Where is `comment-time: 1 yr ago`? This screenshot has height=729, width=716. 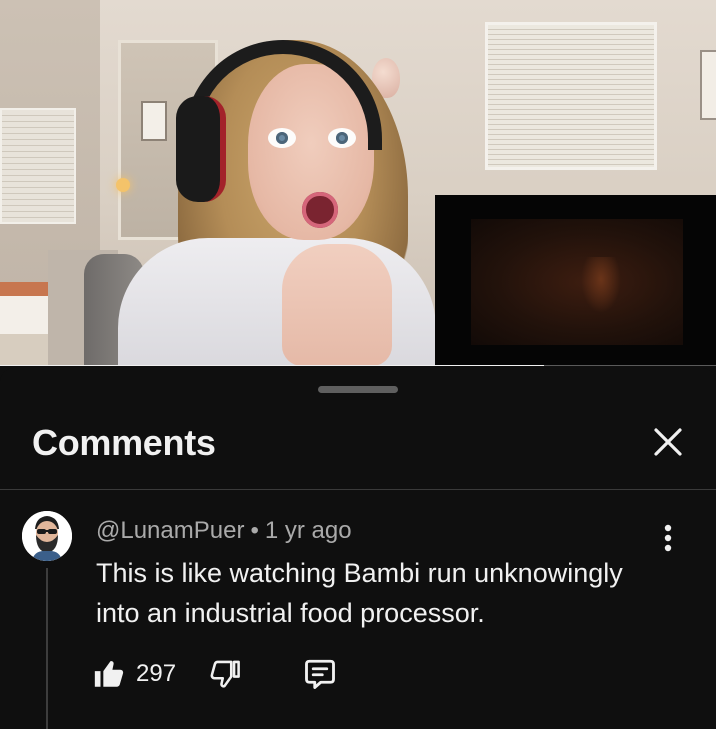
comment-time: 1 yr ago is located at coordinates (308, 530).